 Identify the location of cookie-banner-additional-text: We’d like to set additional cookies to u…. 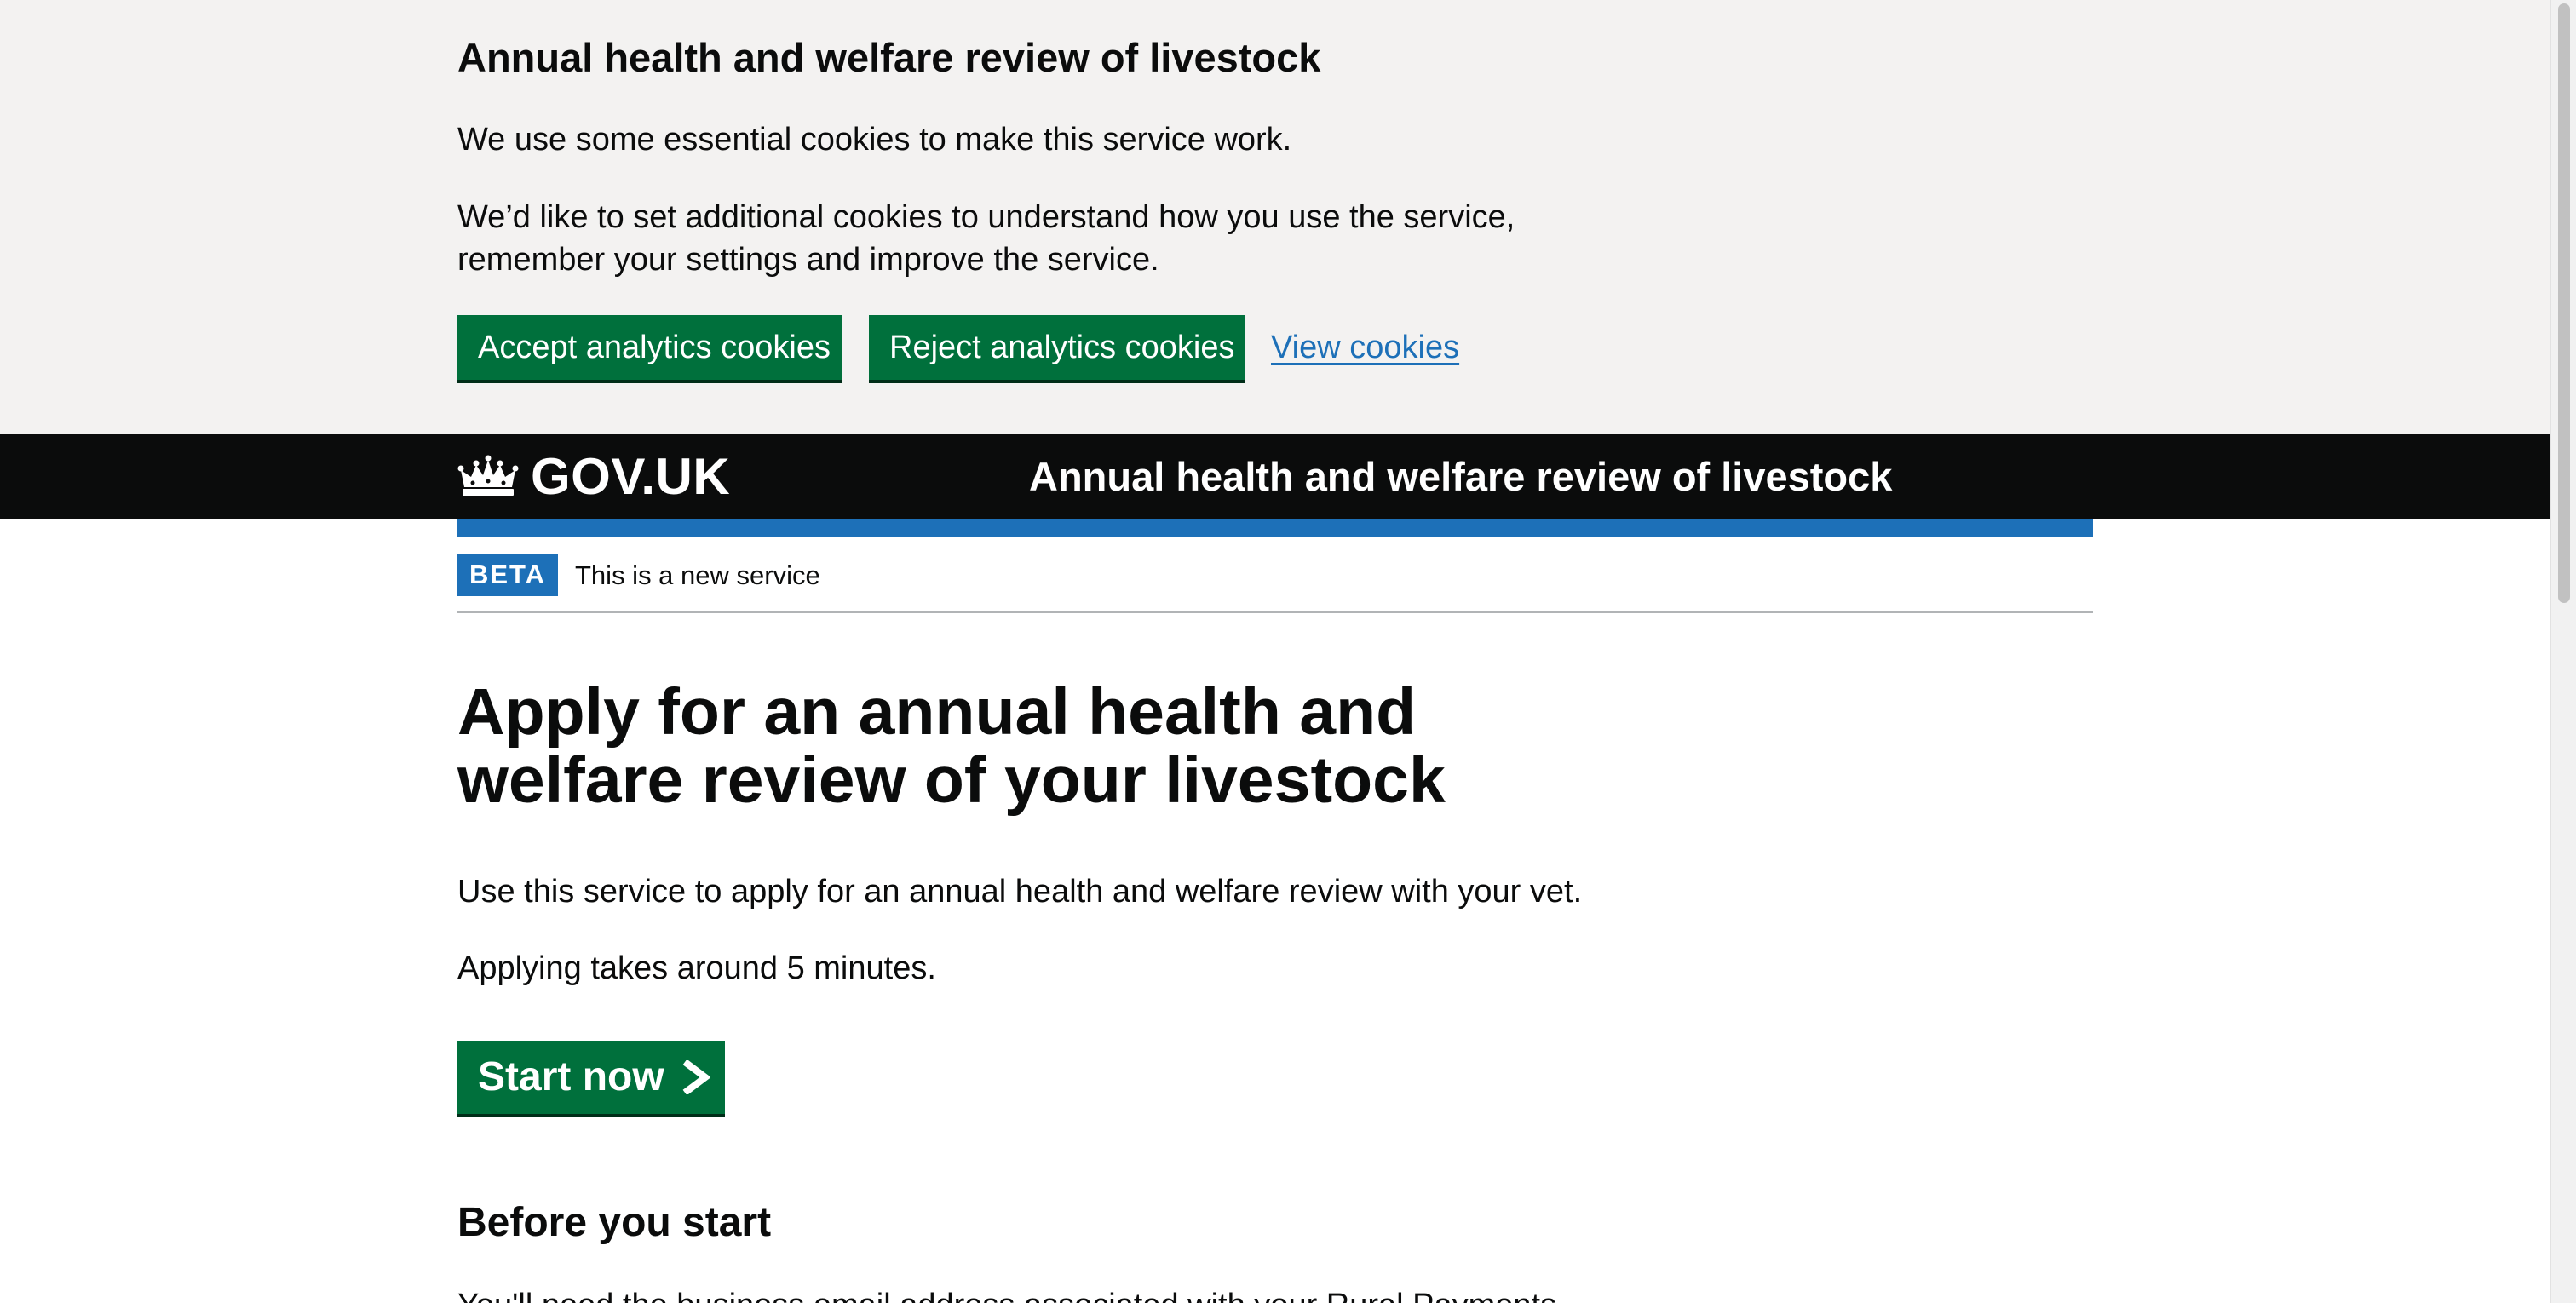
(986, 239).